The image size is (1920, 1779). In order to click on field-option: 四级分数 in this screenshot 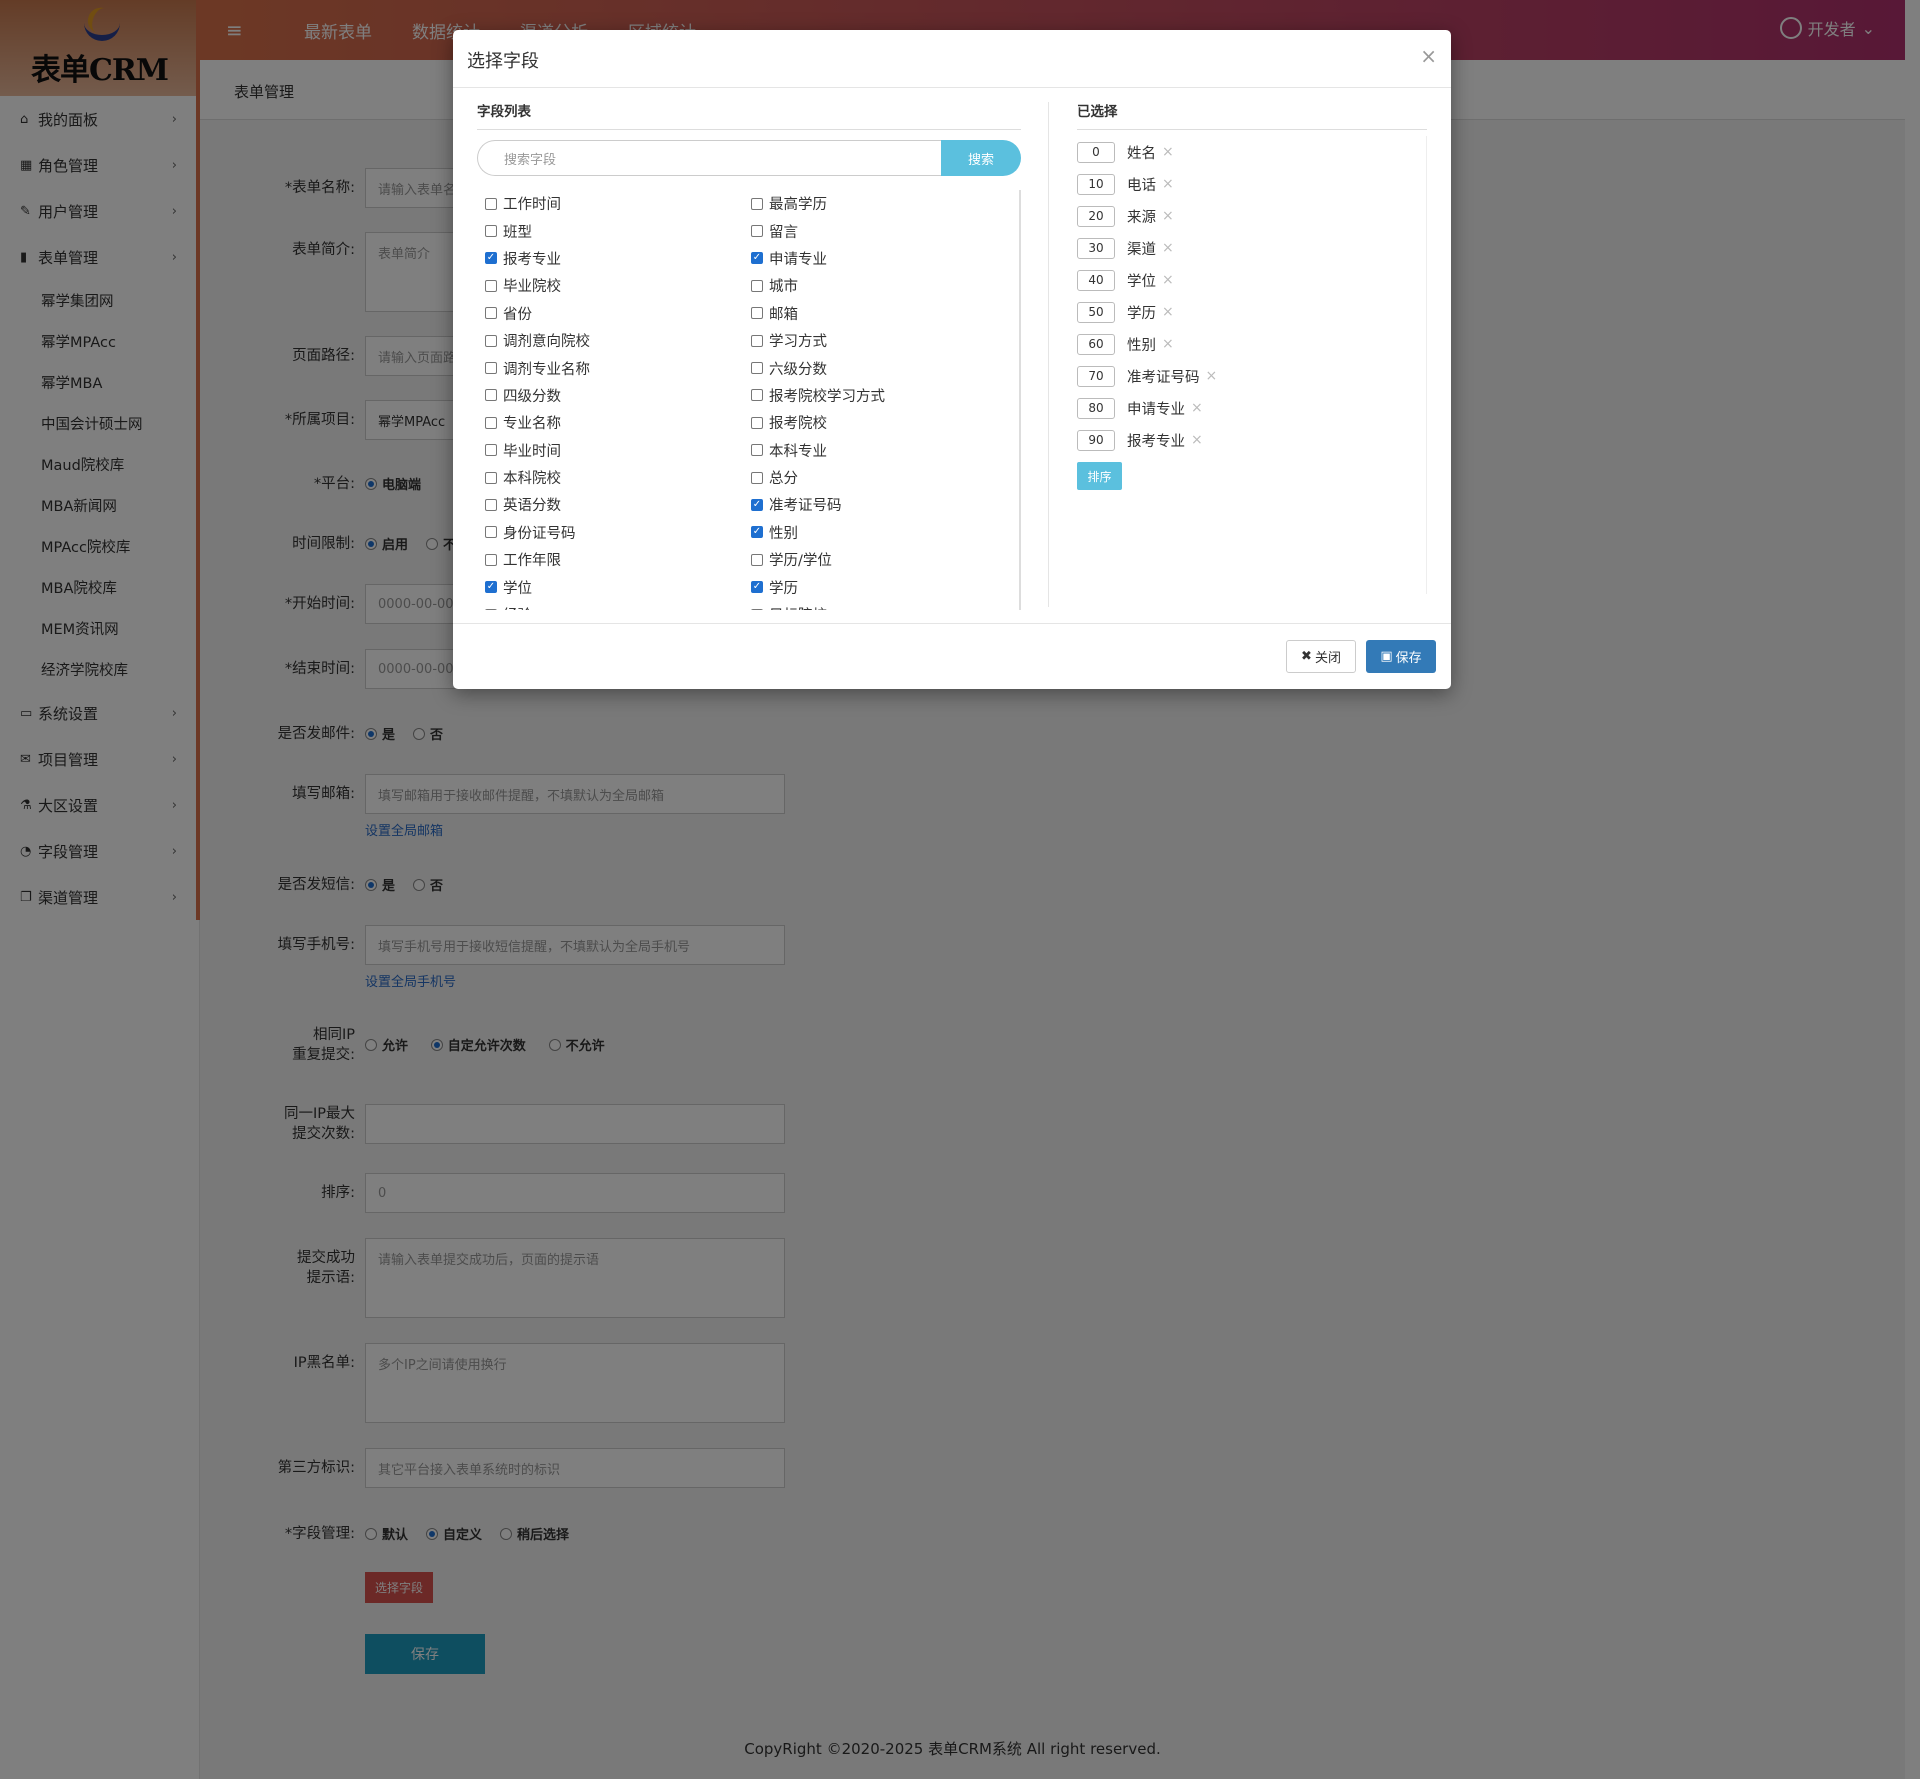, I will do `click(618, 395)`.